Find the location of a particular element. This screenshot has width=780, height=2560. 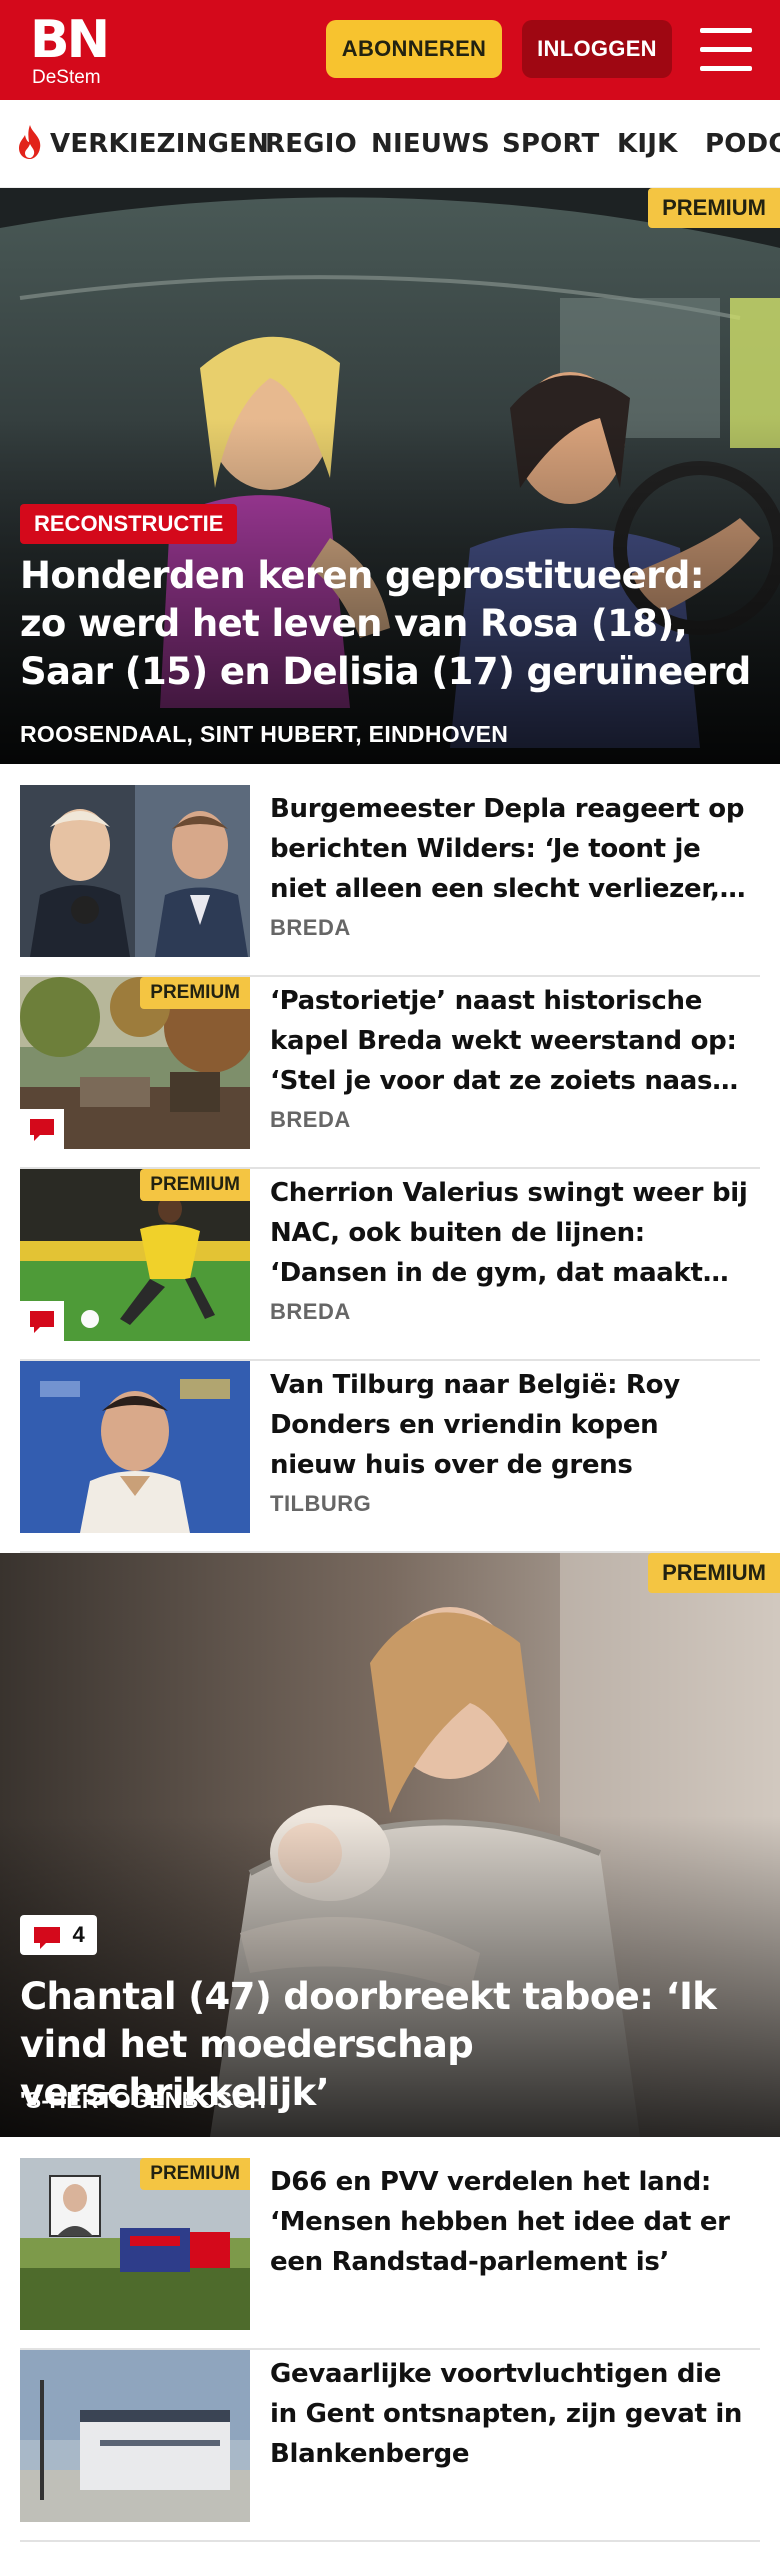

nav-item-verkiezingen: VERKIEZINGEN is located at coordinates (159, 143).